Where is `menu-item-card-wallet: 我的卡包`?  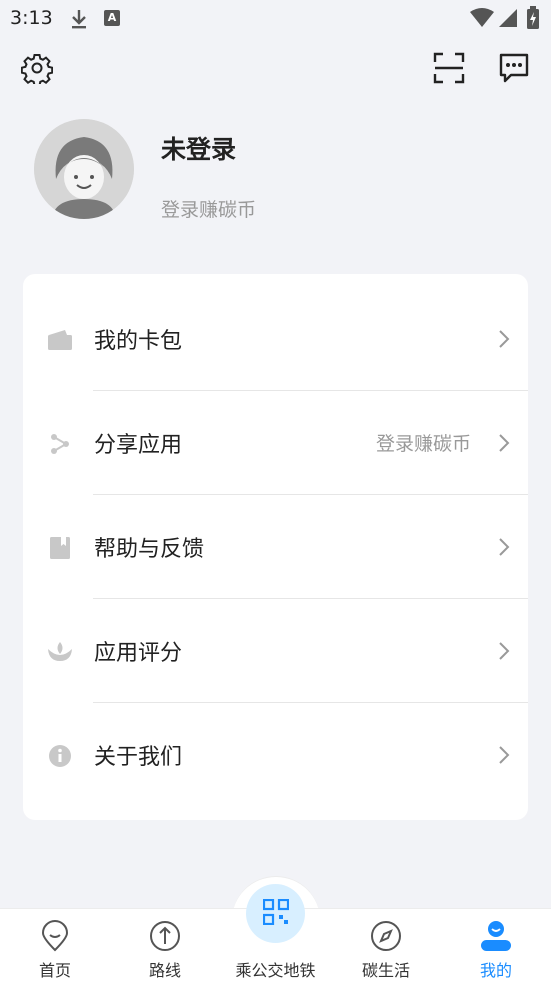 menu-item-card-wallet: 我的卡包 is located at coordinates (275, 339).